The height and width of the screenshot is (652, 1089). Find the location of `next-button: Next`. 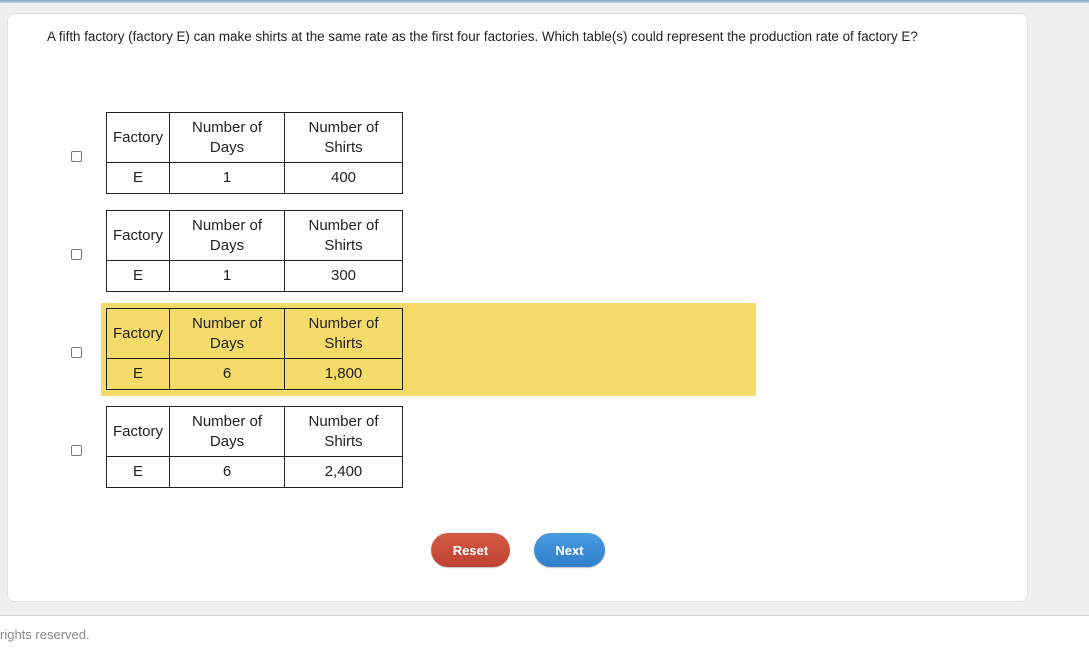

next-button: Next is located at coordinates (569, 550).